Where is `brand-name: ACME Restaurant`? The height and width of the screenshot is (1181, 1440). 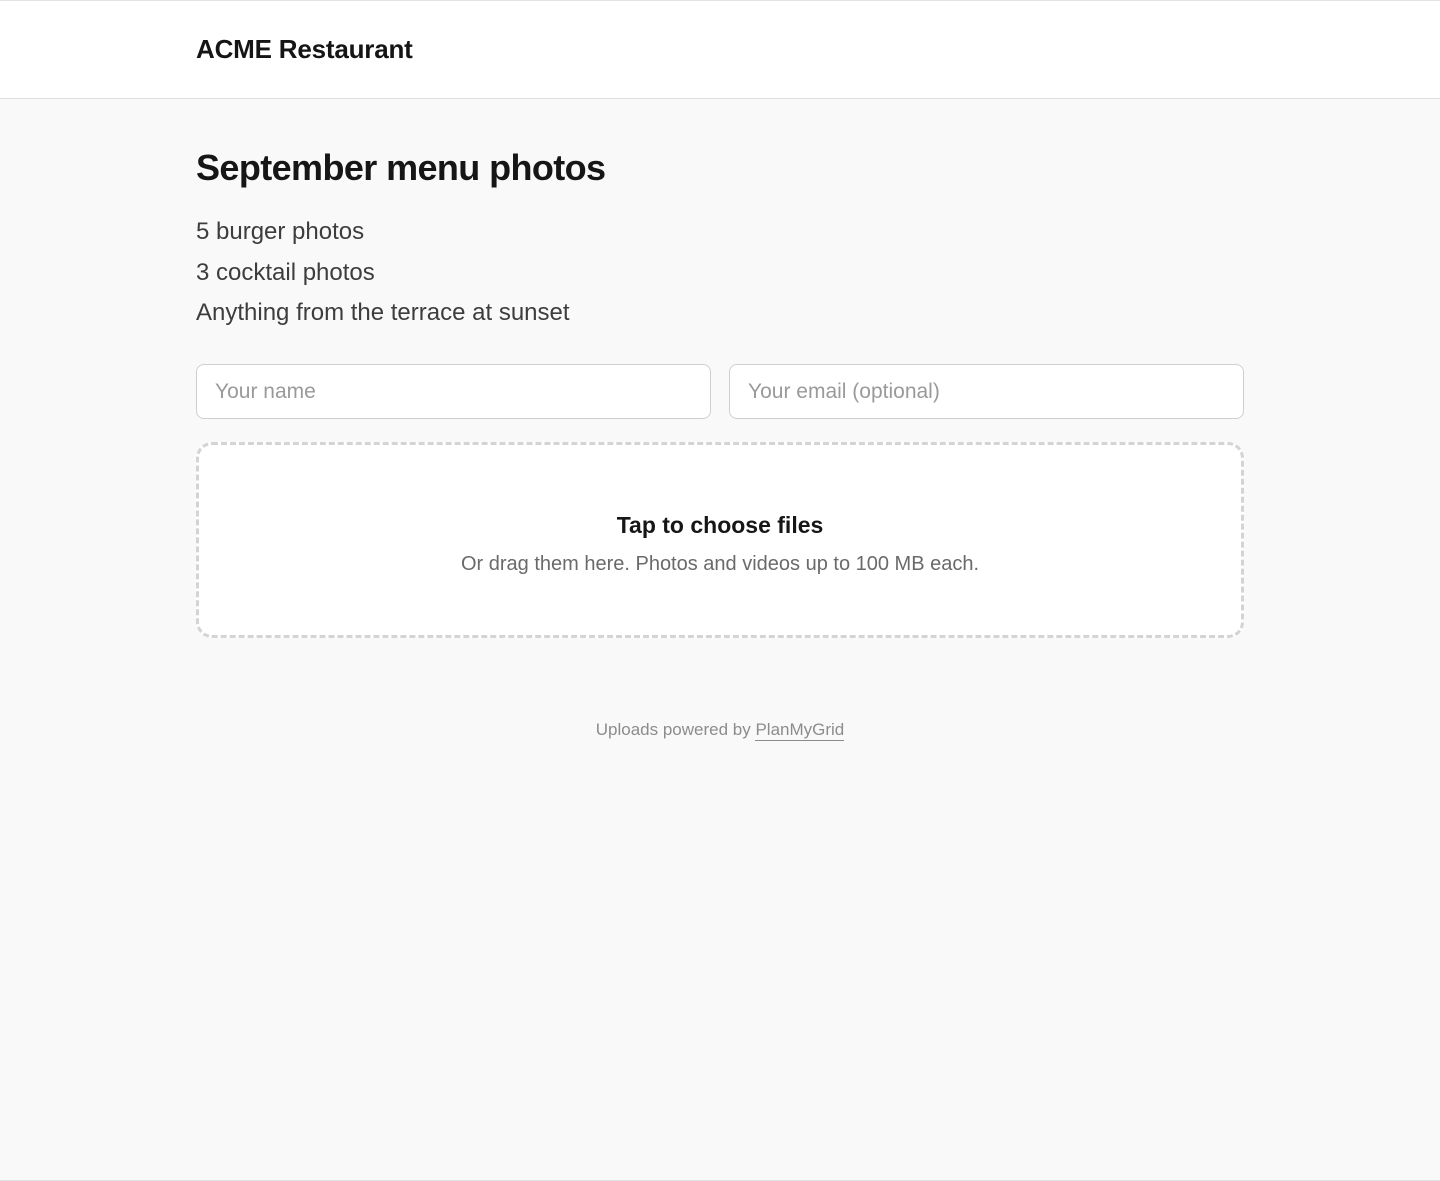
brand-name: ACME Restaurant is located at coordinates (304, 49).